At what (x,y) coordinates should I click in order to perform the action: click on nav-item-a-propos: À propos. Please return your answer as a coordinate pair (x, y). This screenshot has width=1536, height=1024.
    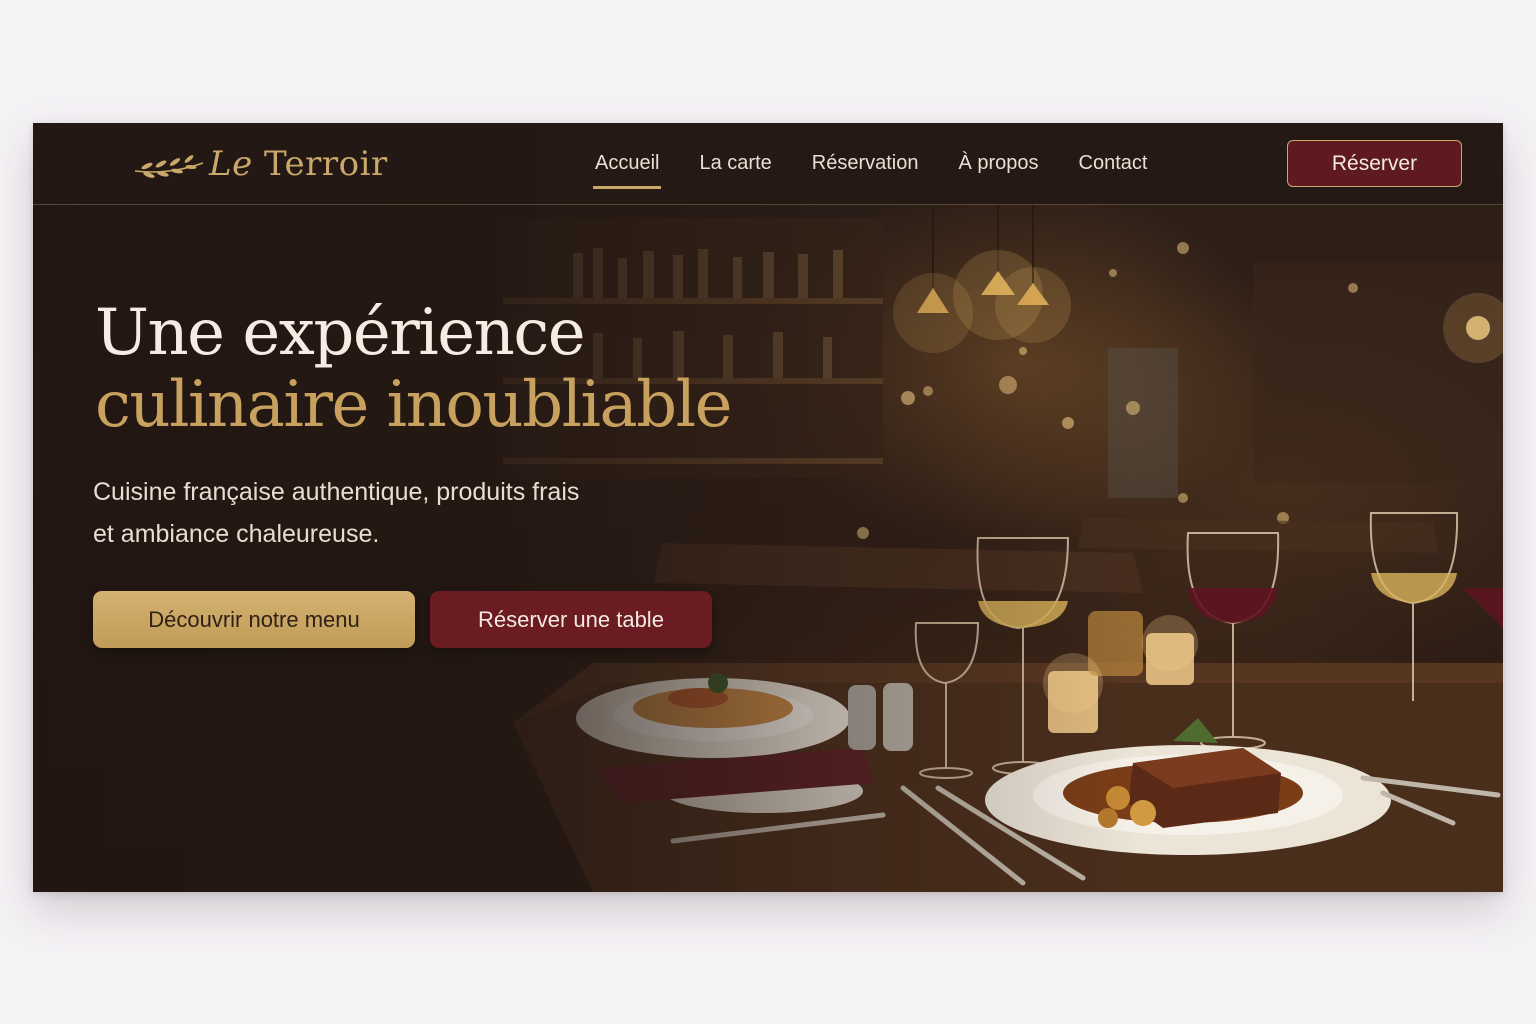
    Looking at the image, I should click on (998, 163).